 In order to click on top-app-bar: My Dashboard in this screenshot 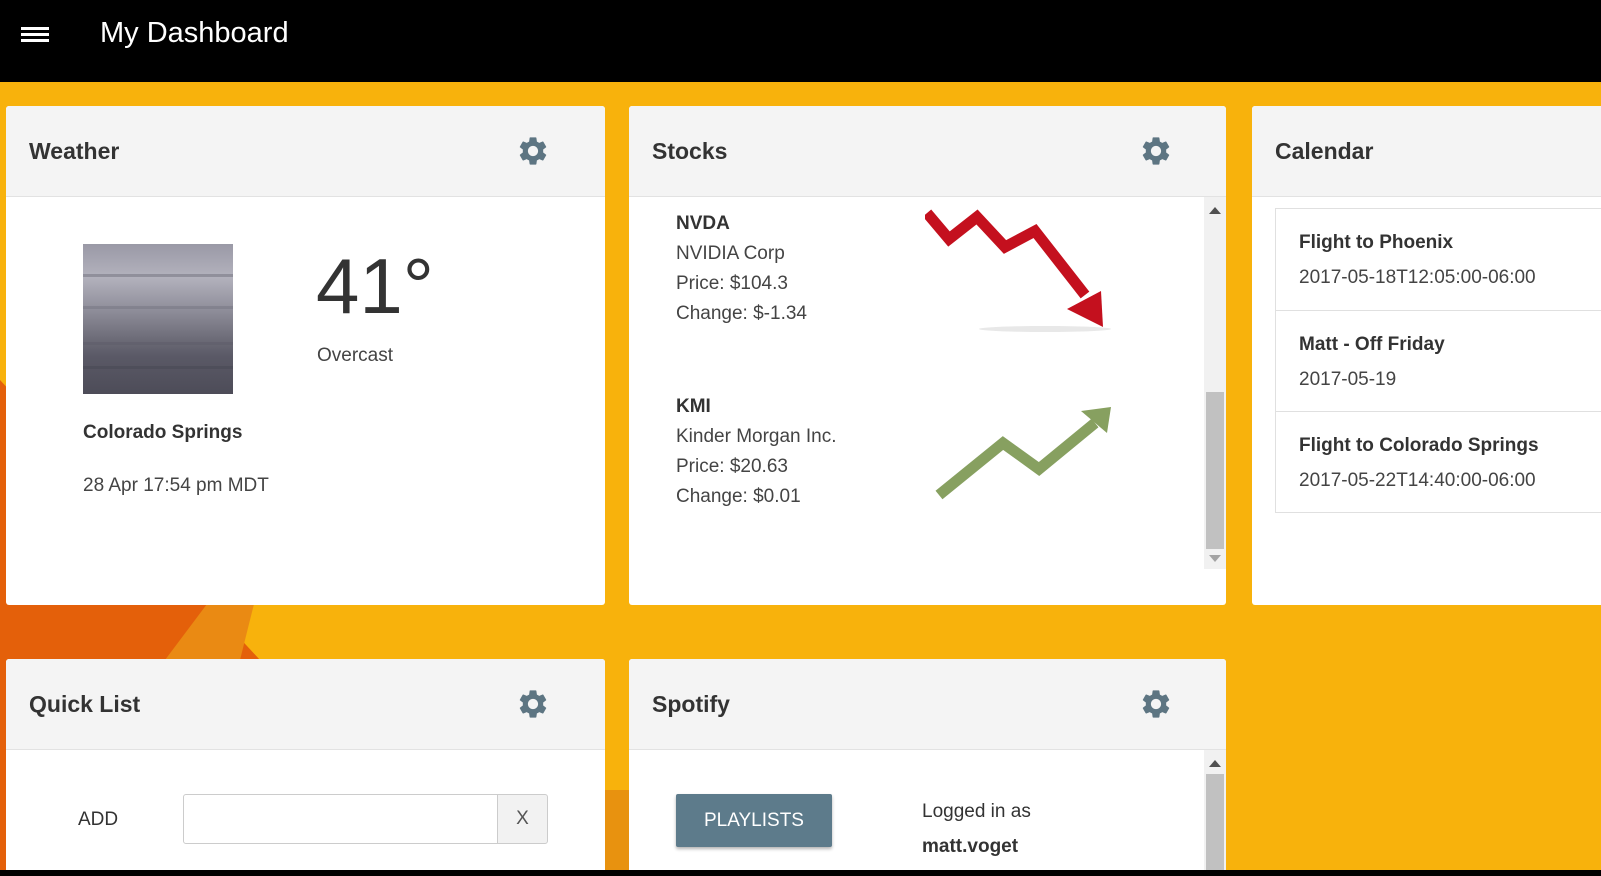, I will do `click(800, 41)`.